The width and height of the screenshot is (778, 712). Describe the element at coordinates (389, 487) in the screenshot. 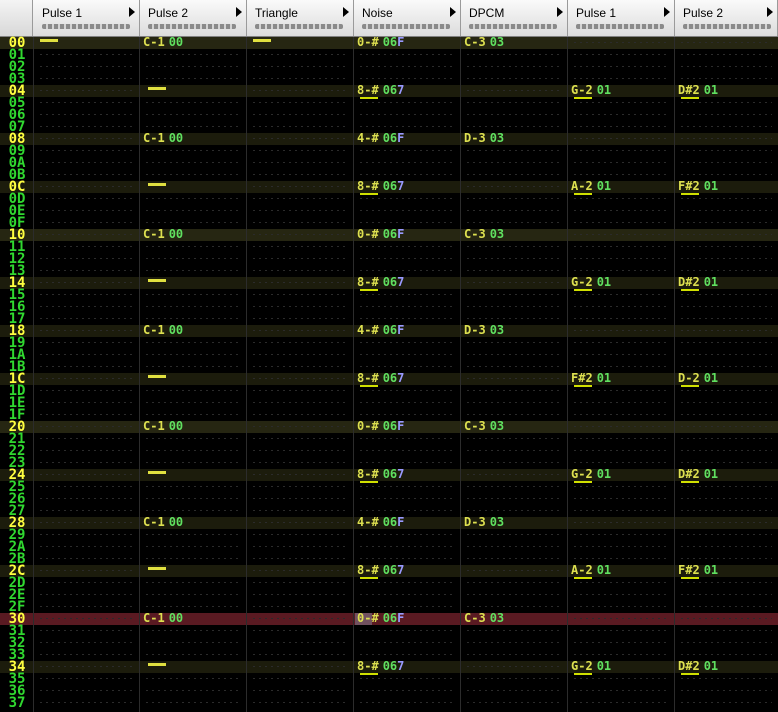

I see `pattern-row: 25` at that location.